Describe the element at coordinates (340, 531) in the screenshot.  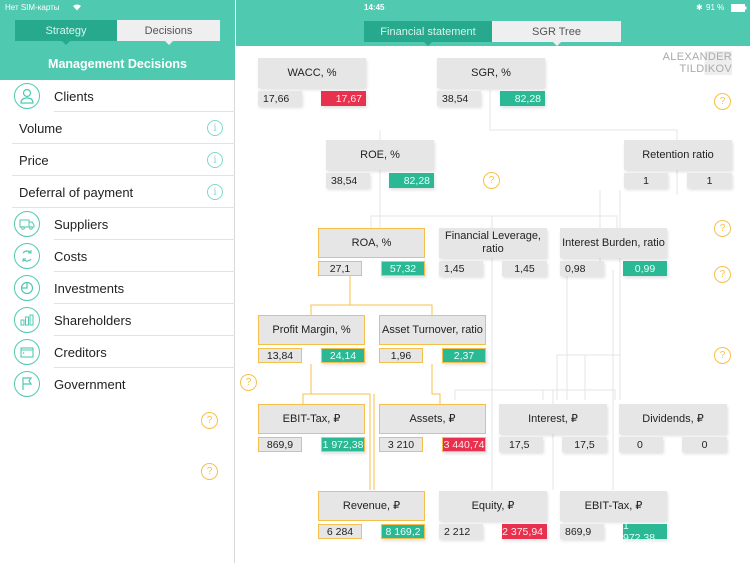
I see `base-value: 6 284` at that location.